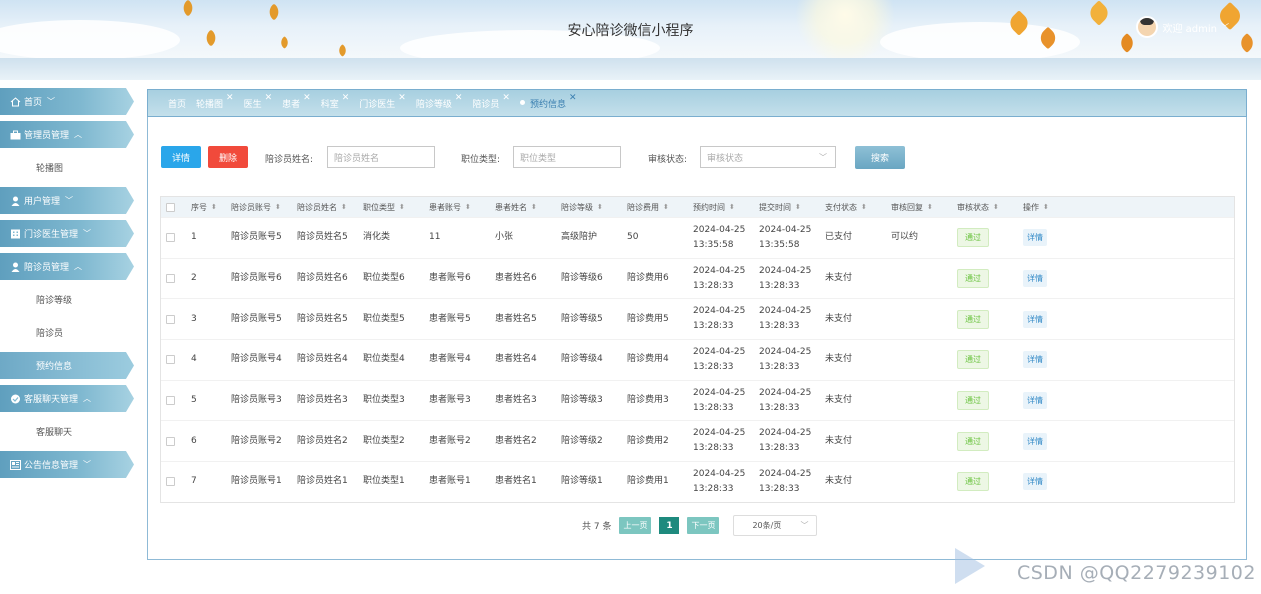 The height and width of the screenshot is (594, 1261). What do you see at coordinates (528, 207) in the screenshot?
I see `column-header: 患者姓名 ⬍` at bounding box center [528, 207].